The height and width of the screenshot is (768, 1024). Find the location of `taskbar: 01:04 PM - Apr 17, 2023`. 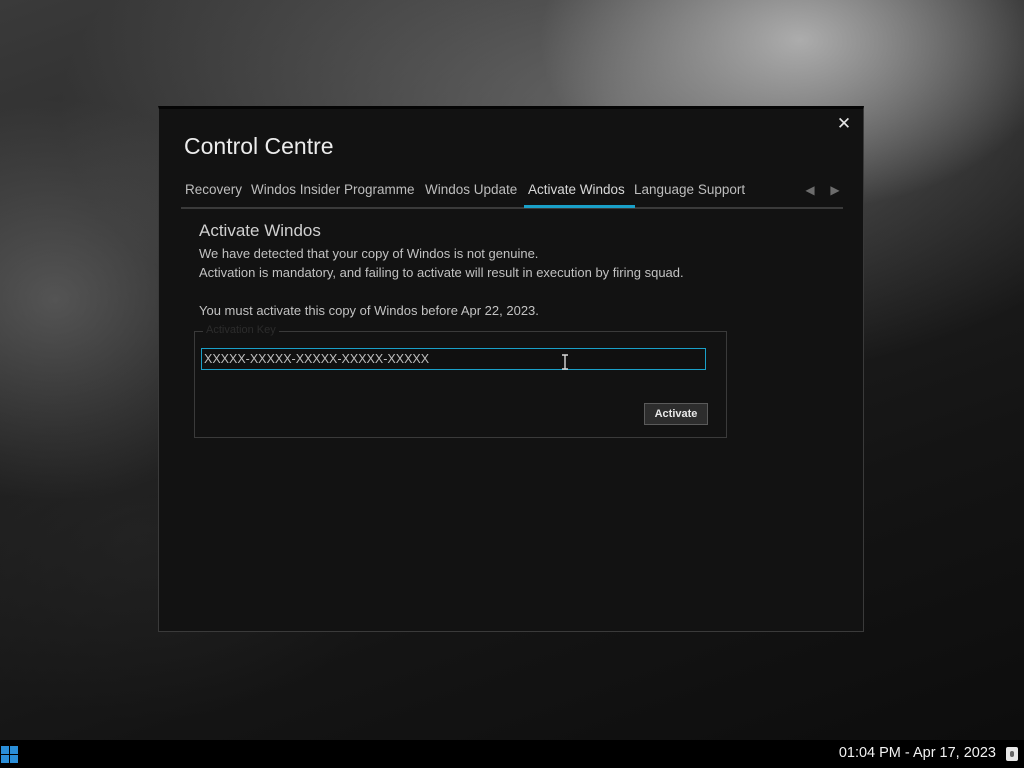

taskbar: 01:04 PM - Apr 17, 2023 is located at coordinates (512, 754).